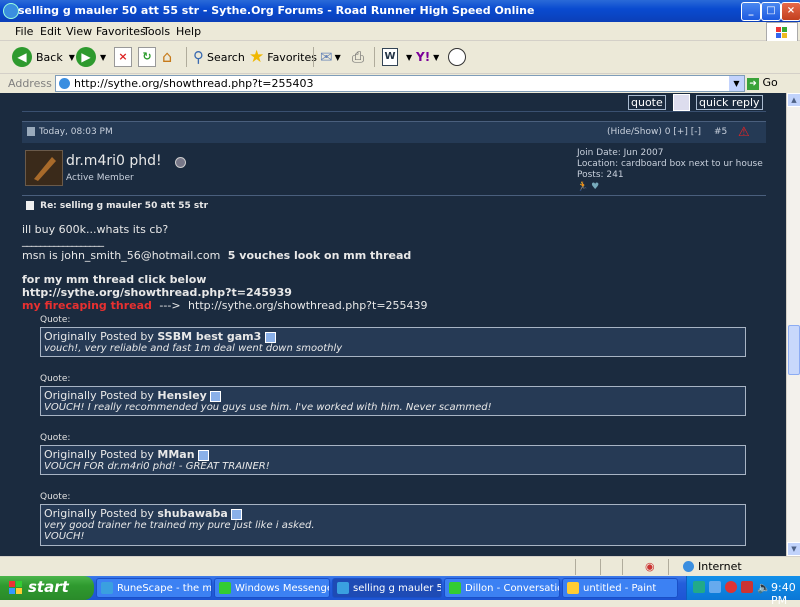  I want to click on search-button: ⚲ Search, so click(219, 57).